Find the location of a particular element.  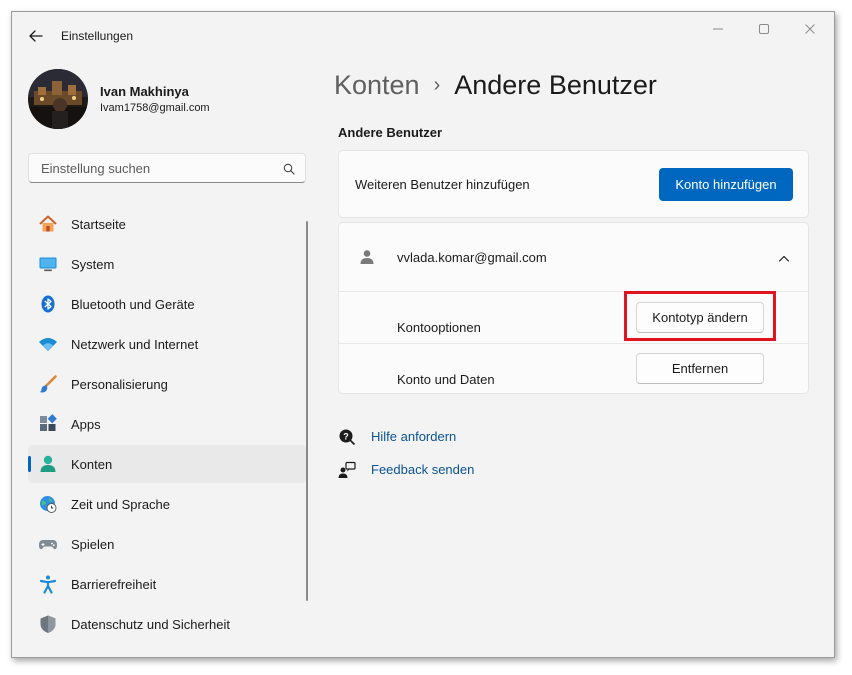

help-link-label: Hilfe anfordern is located at coordinates (413, 436).